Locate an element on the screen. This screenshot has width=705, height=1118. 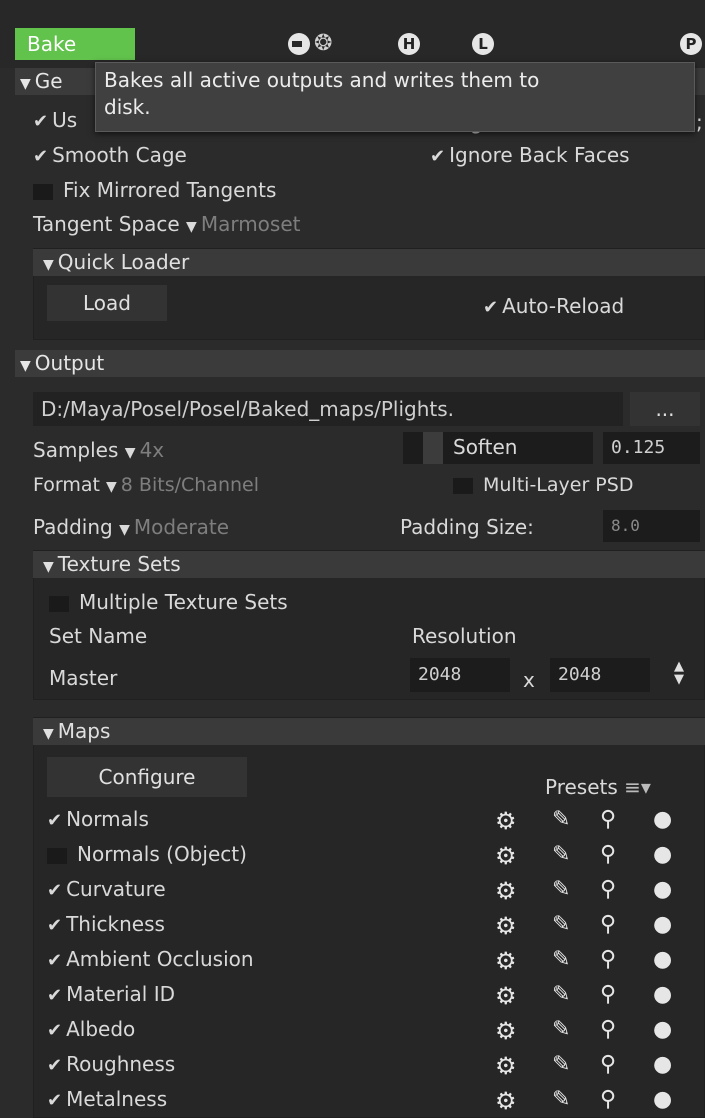
maps-header: ▼ Maps is located at coordinates (369, 731).